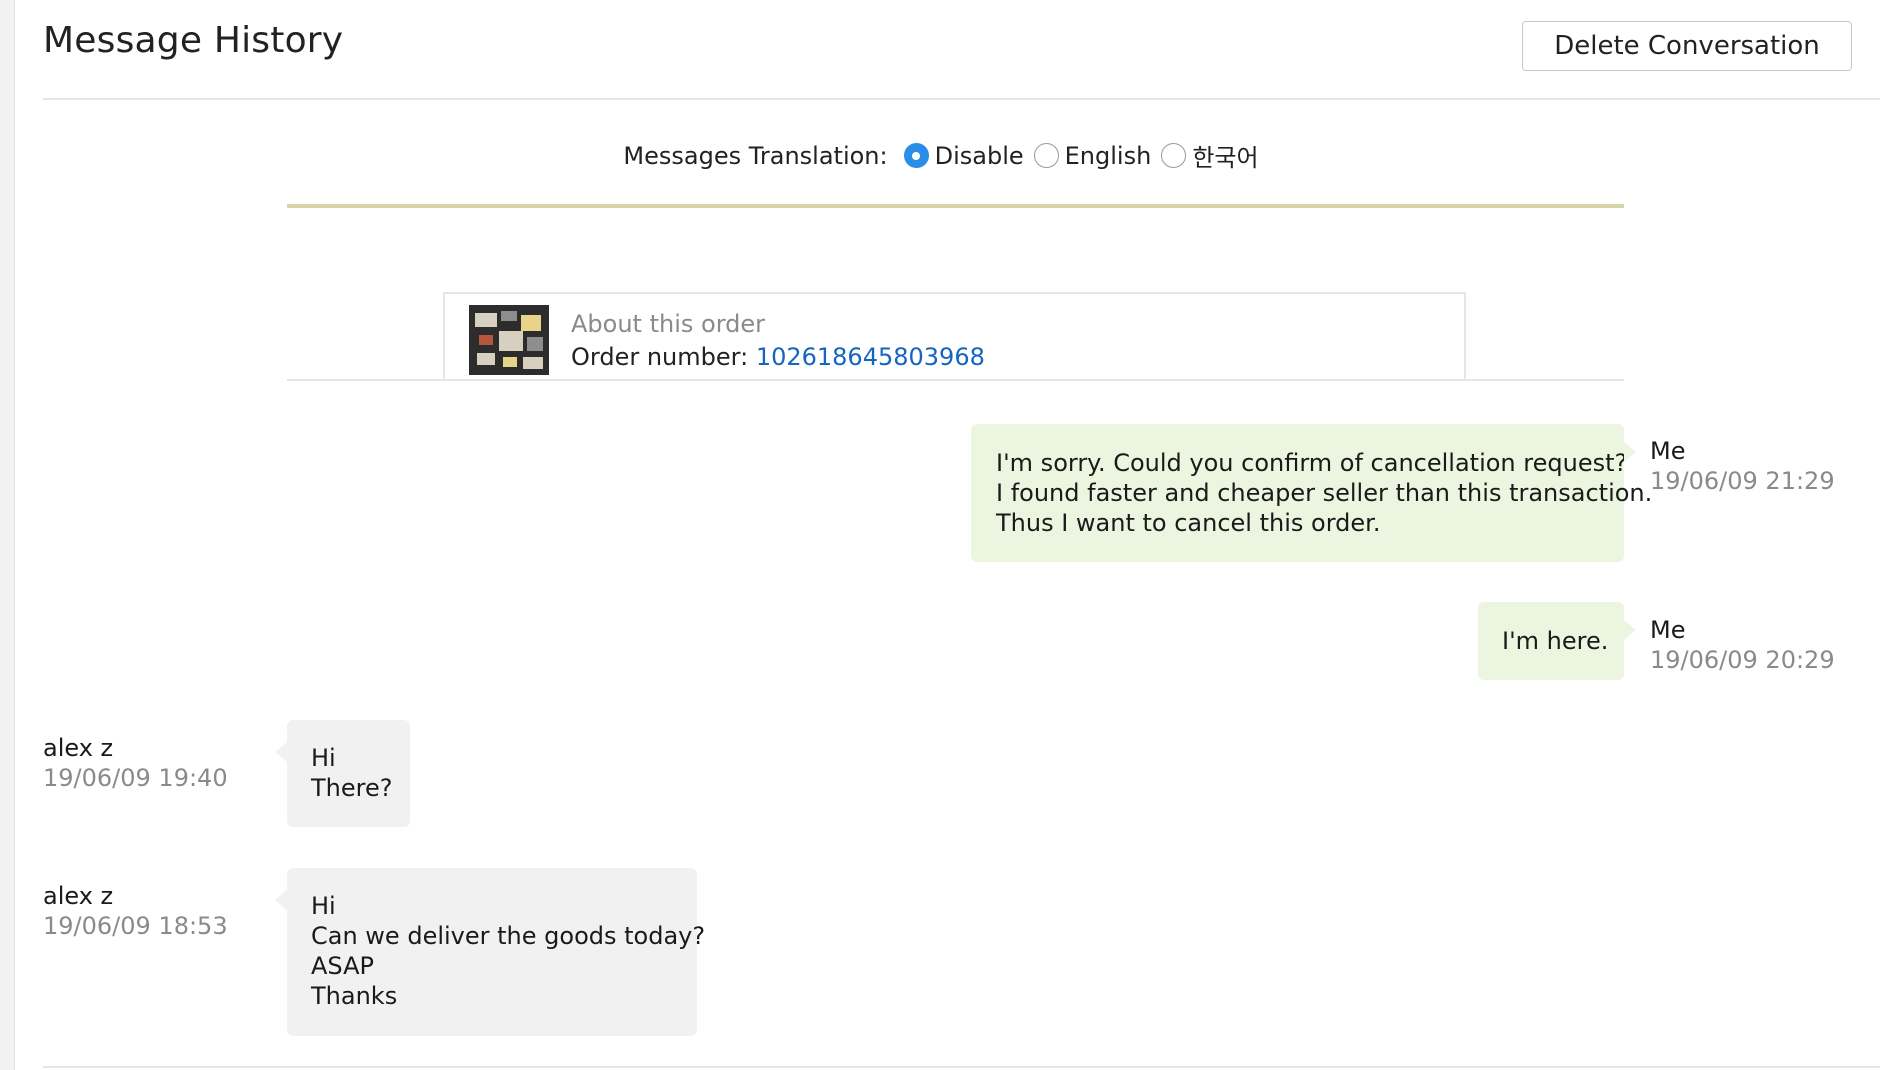 The height and width of the screenshot is (1070, 1880). What do you see at coordinates (508, 936) in the screenshot?
I see `message-line: Can we deliver the goods today?` at bounding box center [508, 936].